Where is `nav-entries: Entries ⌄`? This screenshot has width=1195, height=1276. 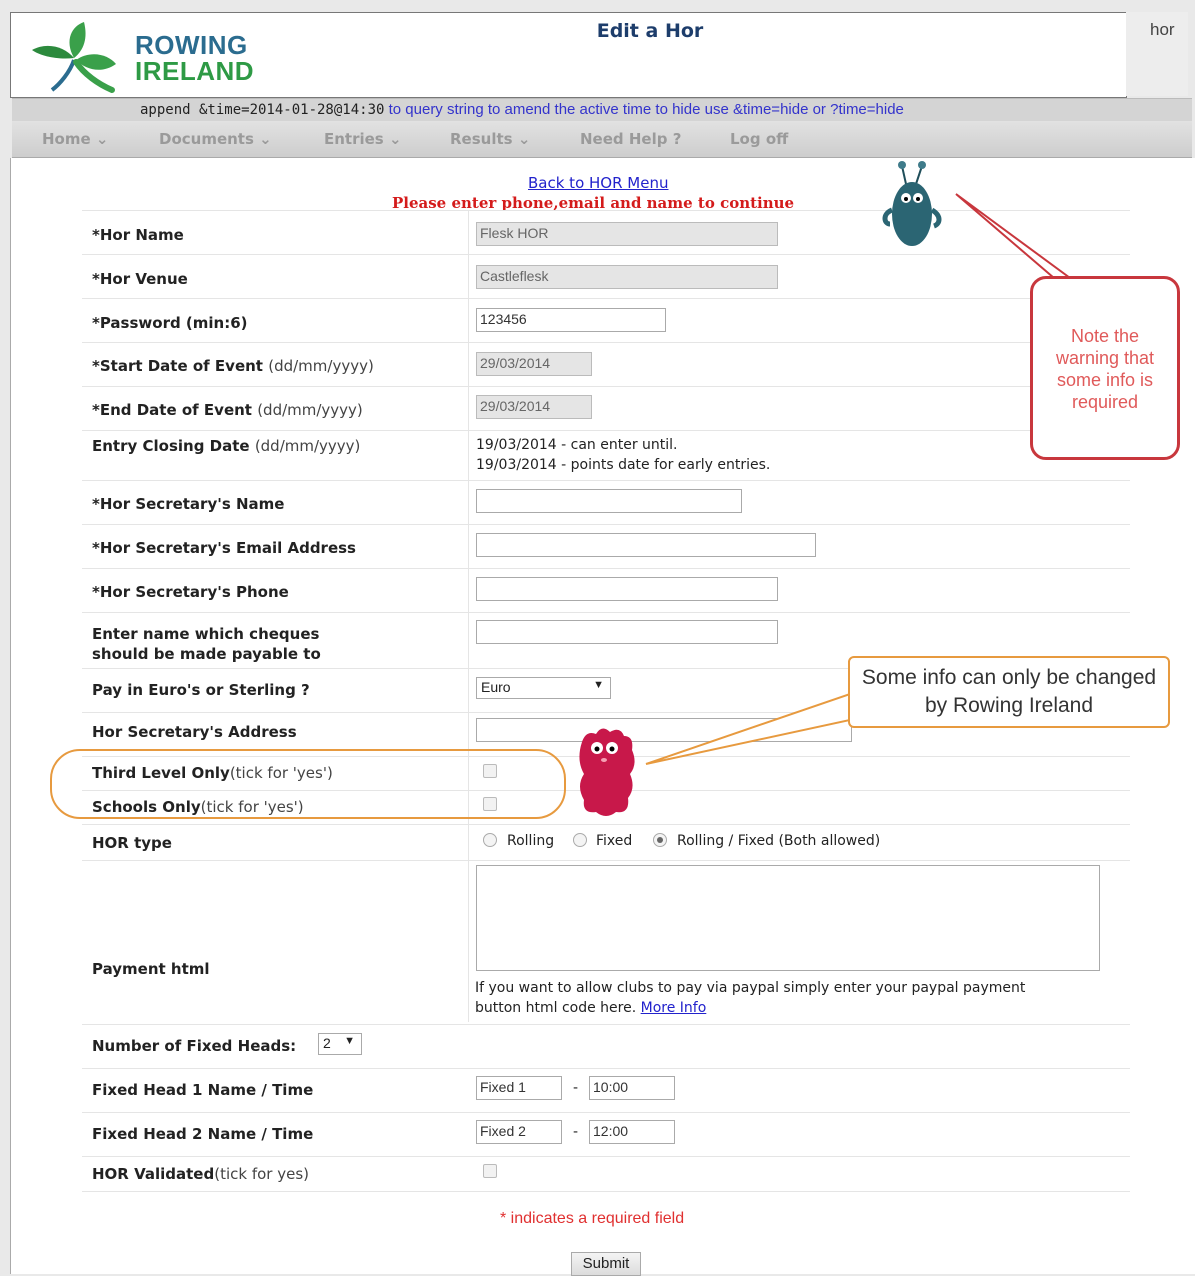
nav-entries: Entries ⌄ is located at coordinates (363, 139).